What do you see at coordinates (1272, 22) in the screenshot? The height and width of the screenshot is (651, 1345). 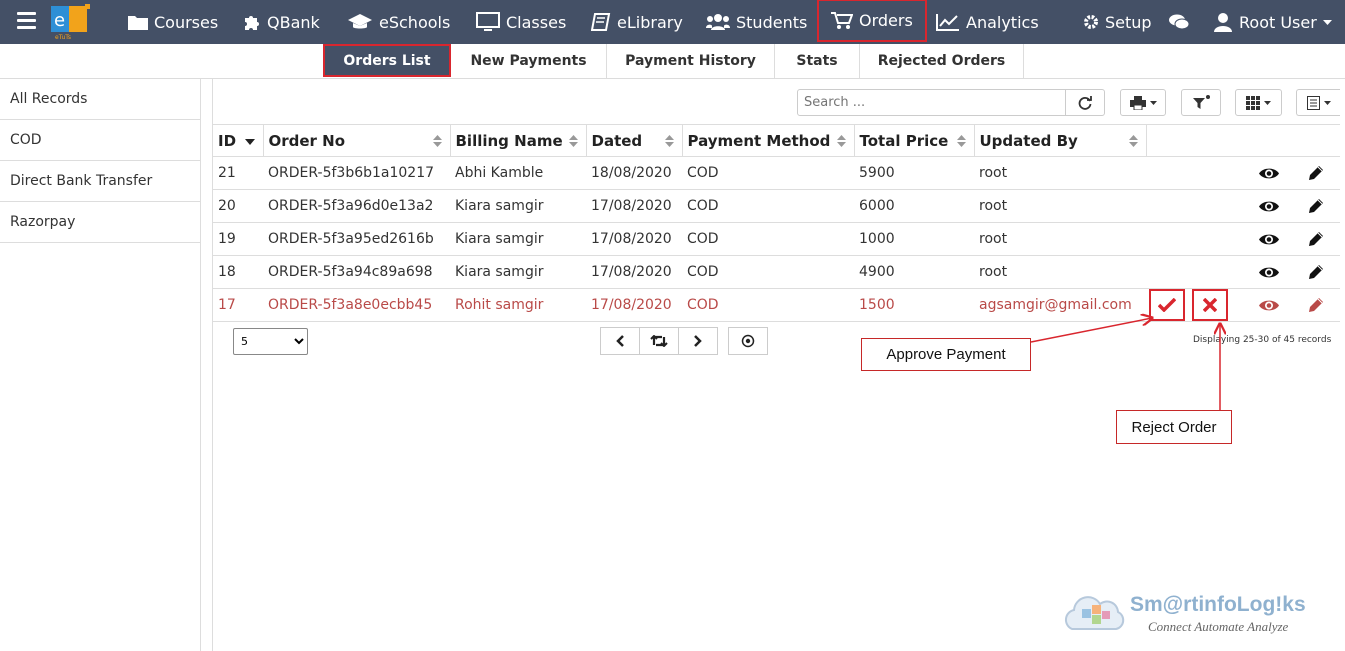 I see `user-menu: Root User` at bounding box center [1272, 22].